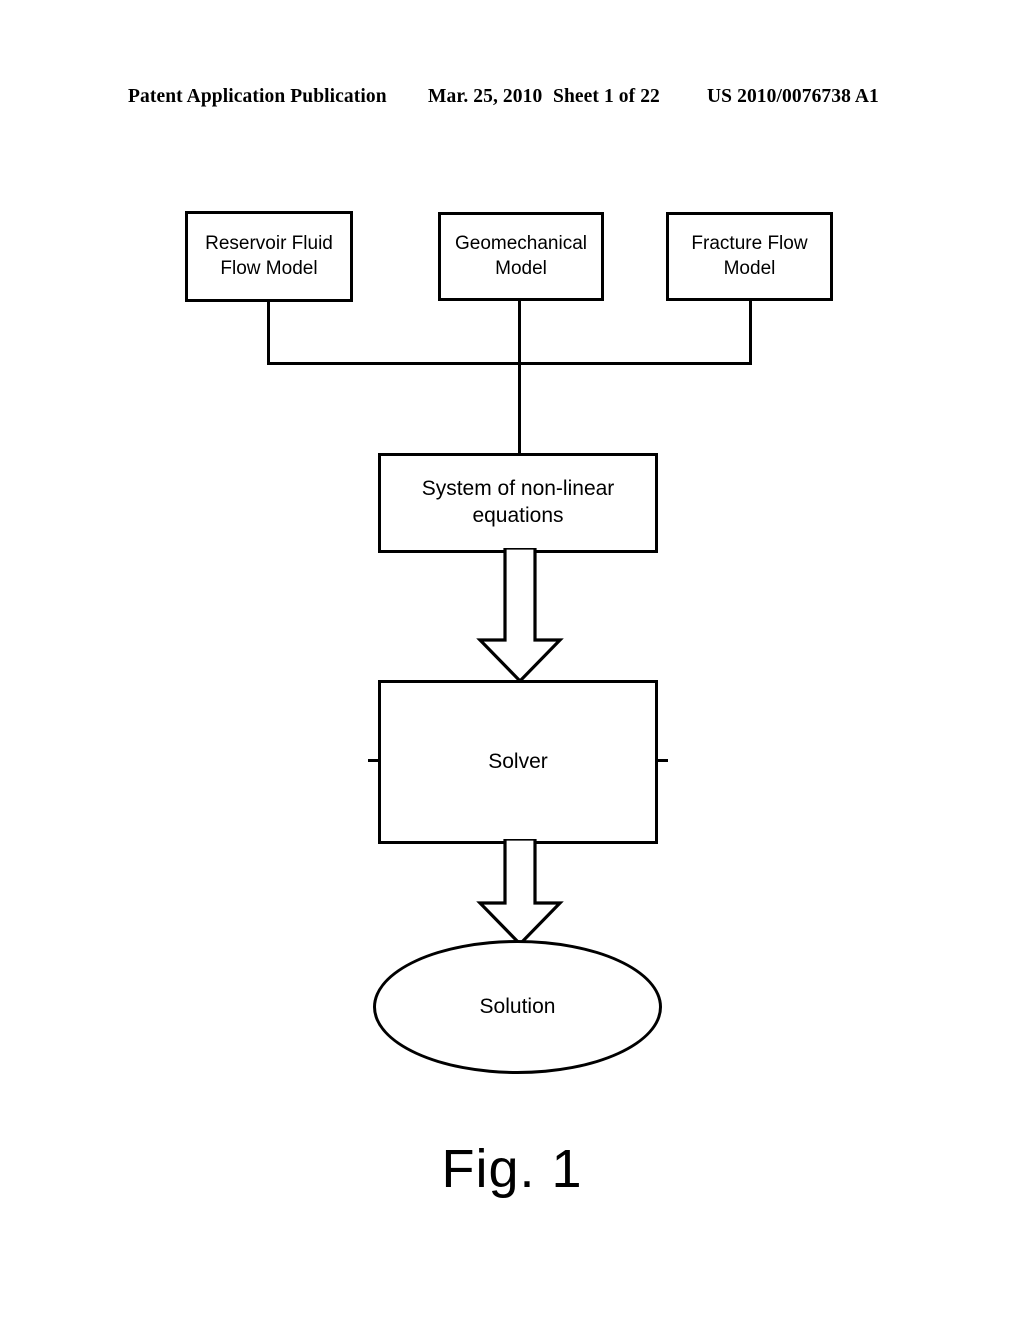 The height and width of the screenshot is (1320, 1024). I want to click on node-label: Solver, so click(518, 761).